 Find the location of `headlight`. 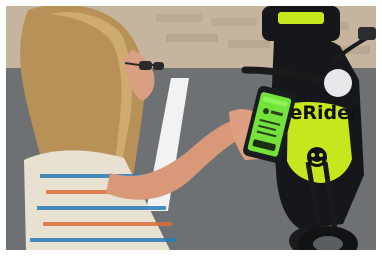

headlight is located at coordinates (338, 83).